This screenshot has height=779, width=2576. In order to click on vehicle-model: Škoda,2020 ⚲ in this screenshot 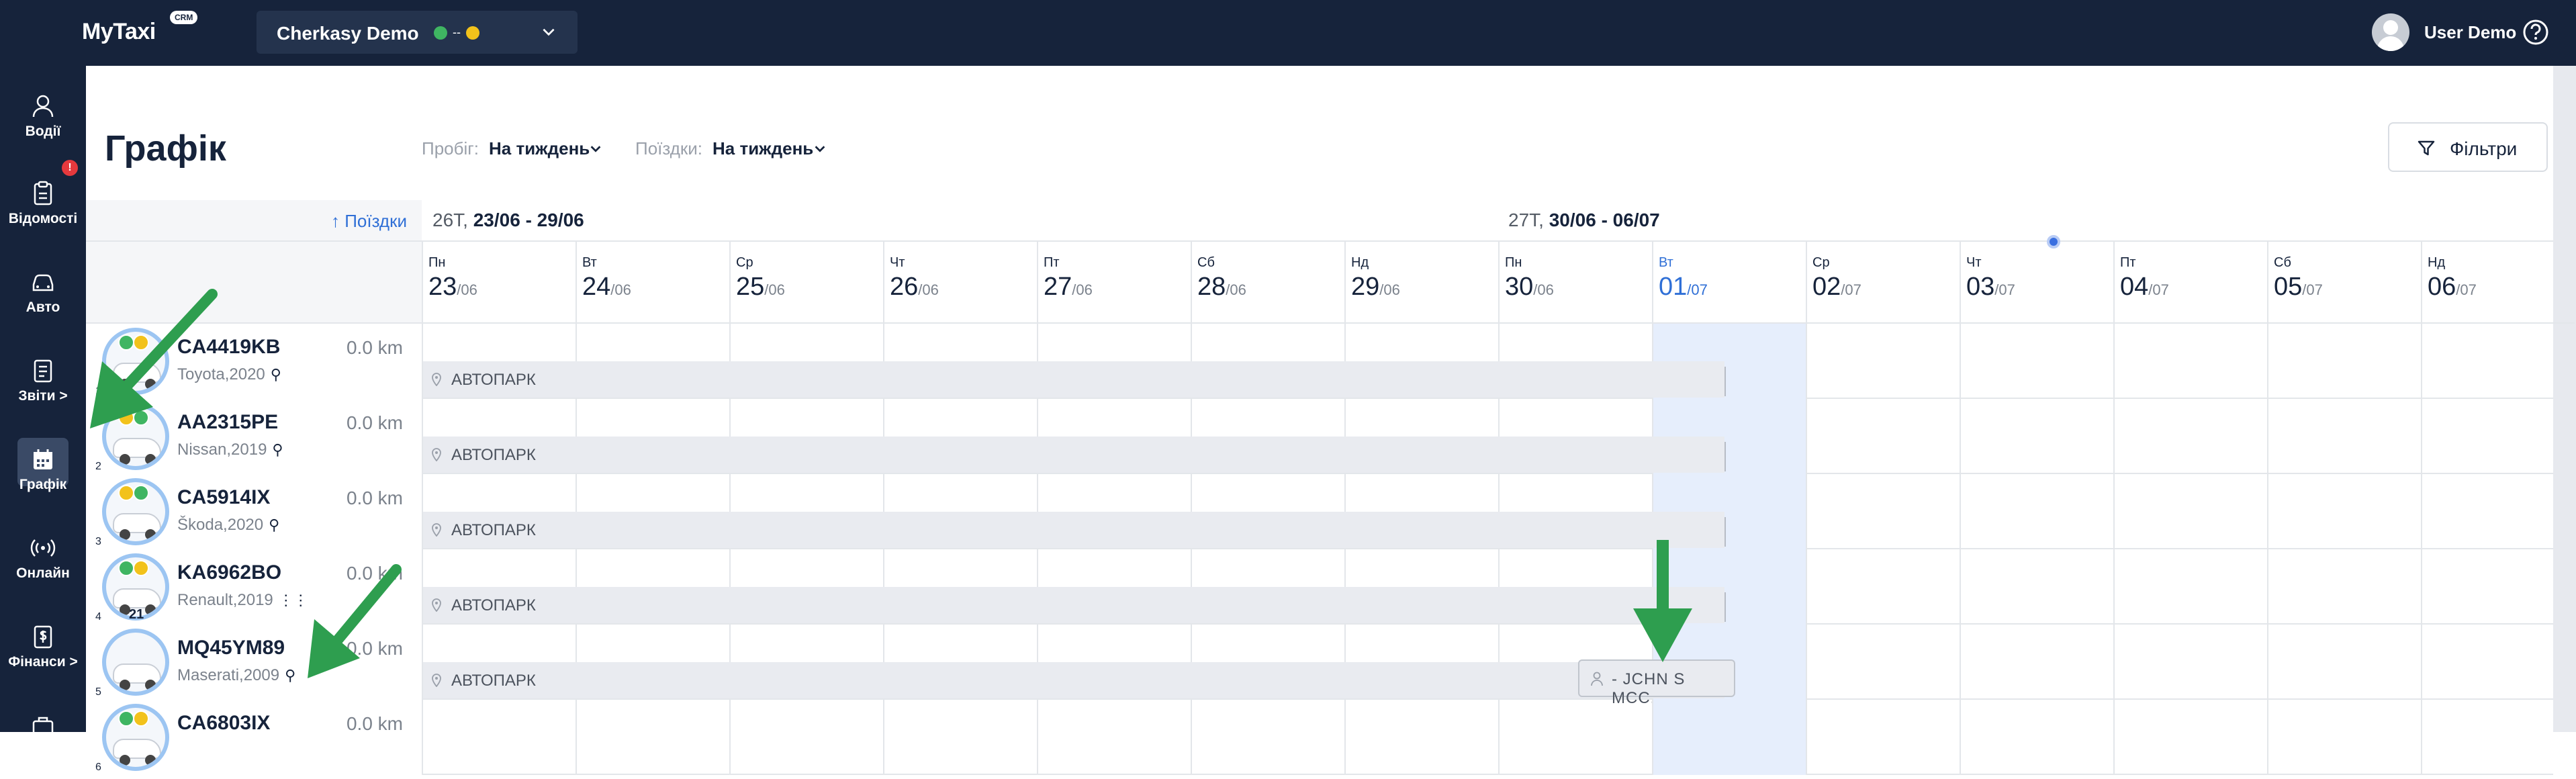, I will do `click(228, 525)`.